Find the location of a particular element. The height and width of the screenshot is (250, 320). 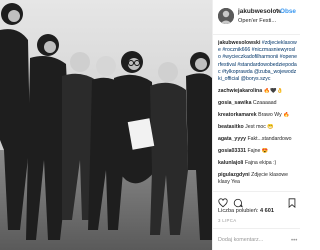

bookmark-icon is located at coordinates (292, 202).